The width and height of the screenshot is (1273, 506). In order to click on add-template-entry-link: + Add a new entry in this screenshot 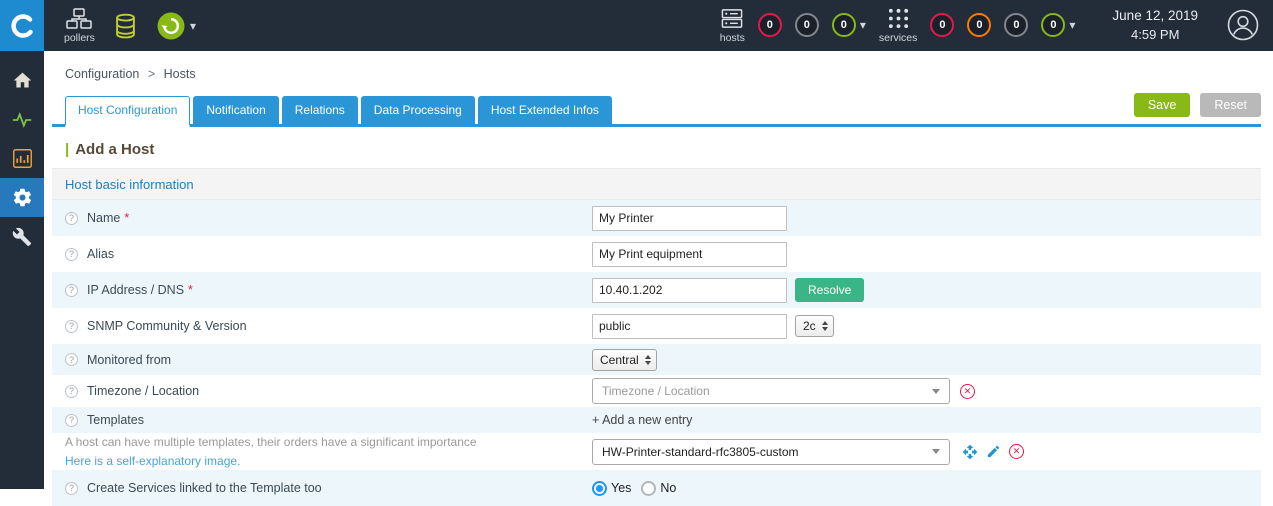, I will do `click(642, 420)`.